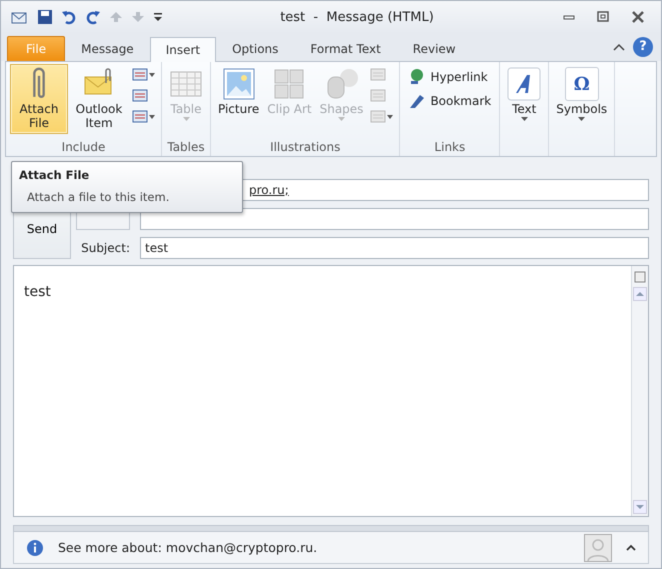 This screenshot has height=569, width=662. I want to click on ribbon-tab: Message, so click(107, 48).